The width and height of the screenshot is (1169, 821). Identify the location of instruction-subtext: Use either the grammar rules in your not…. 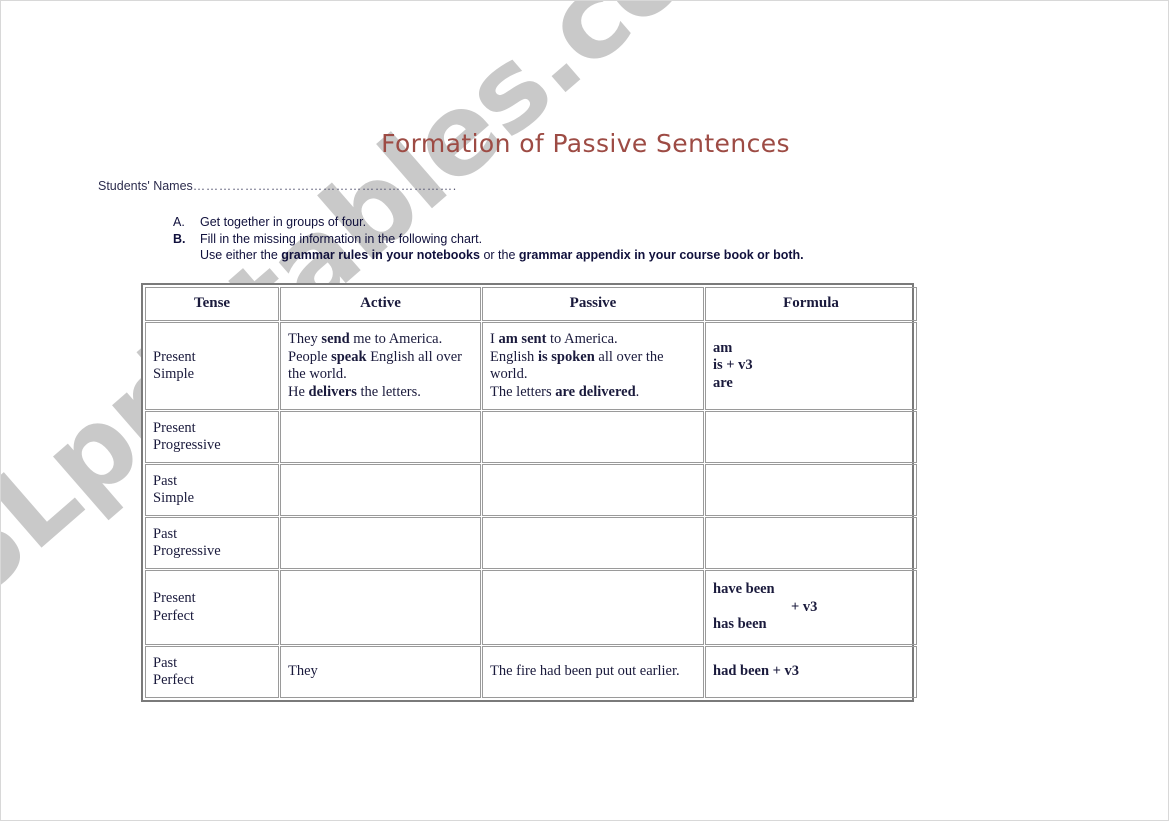
(502, 255).